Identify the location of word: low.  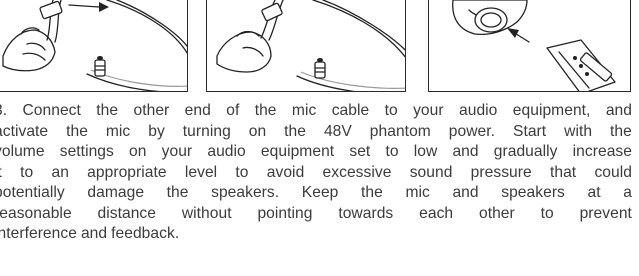
(425, 151).